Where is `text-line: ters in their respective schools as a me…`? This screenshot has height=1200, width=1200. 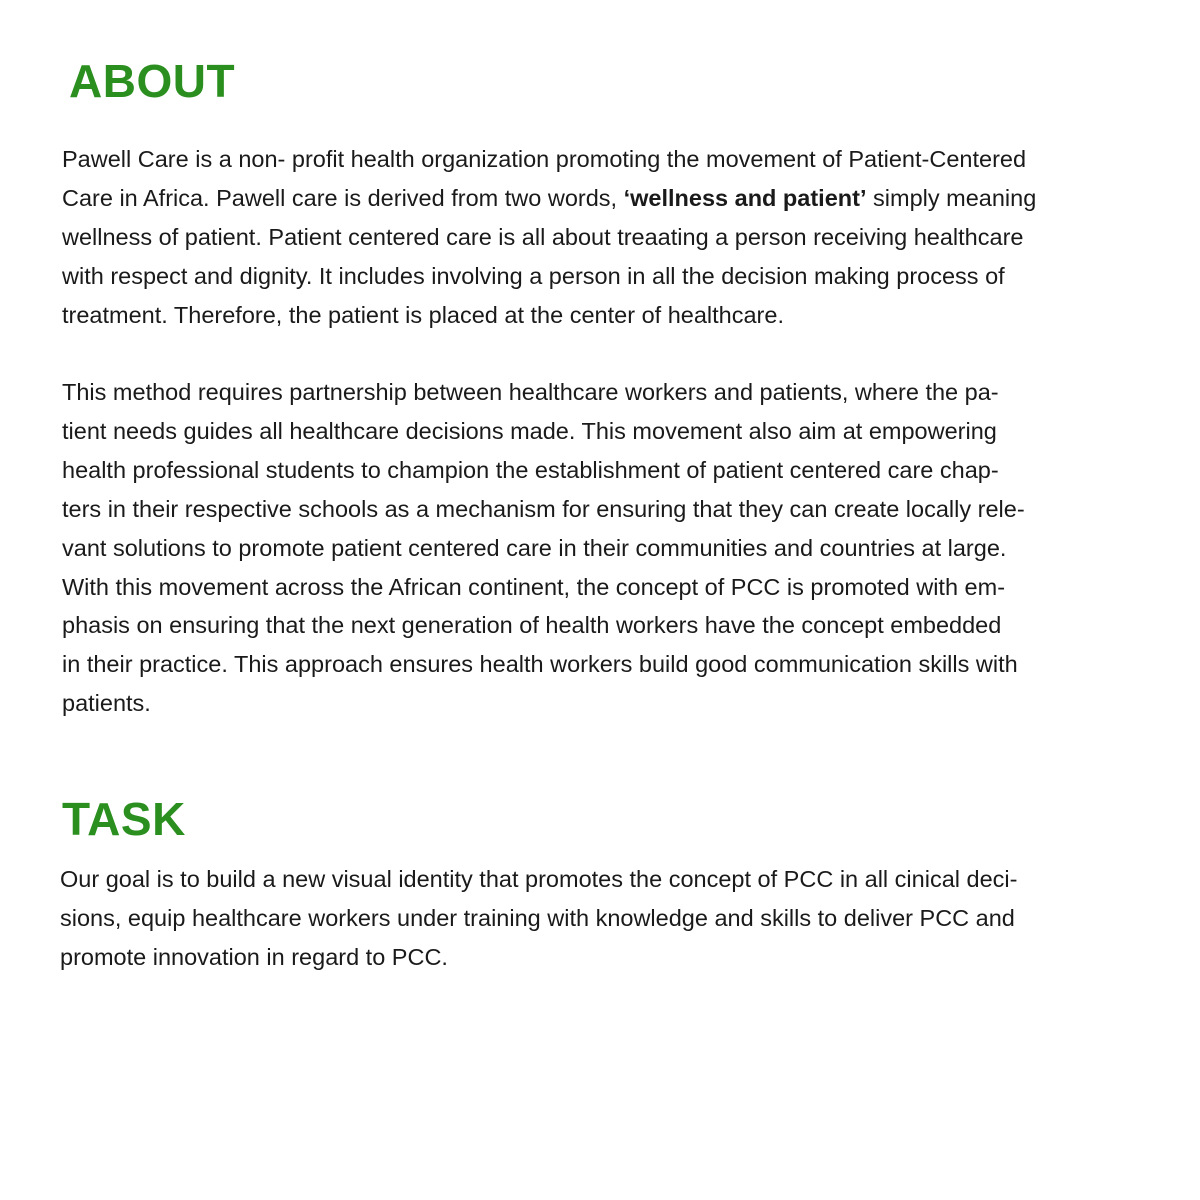
text-line: ters in their respective schools as a me… is located at coordinates (543, 508).